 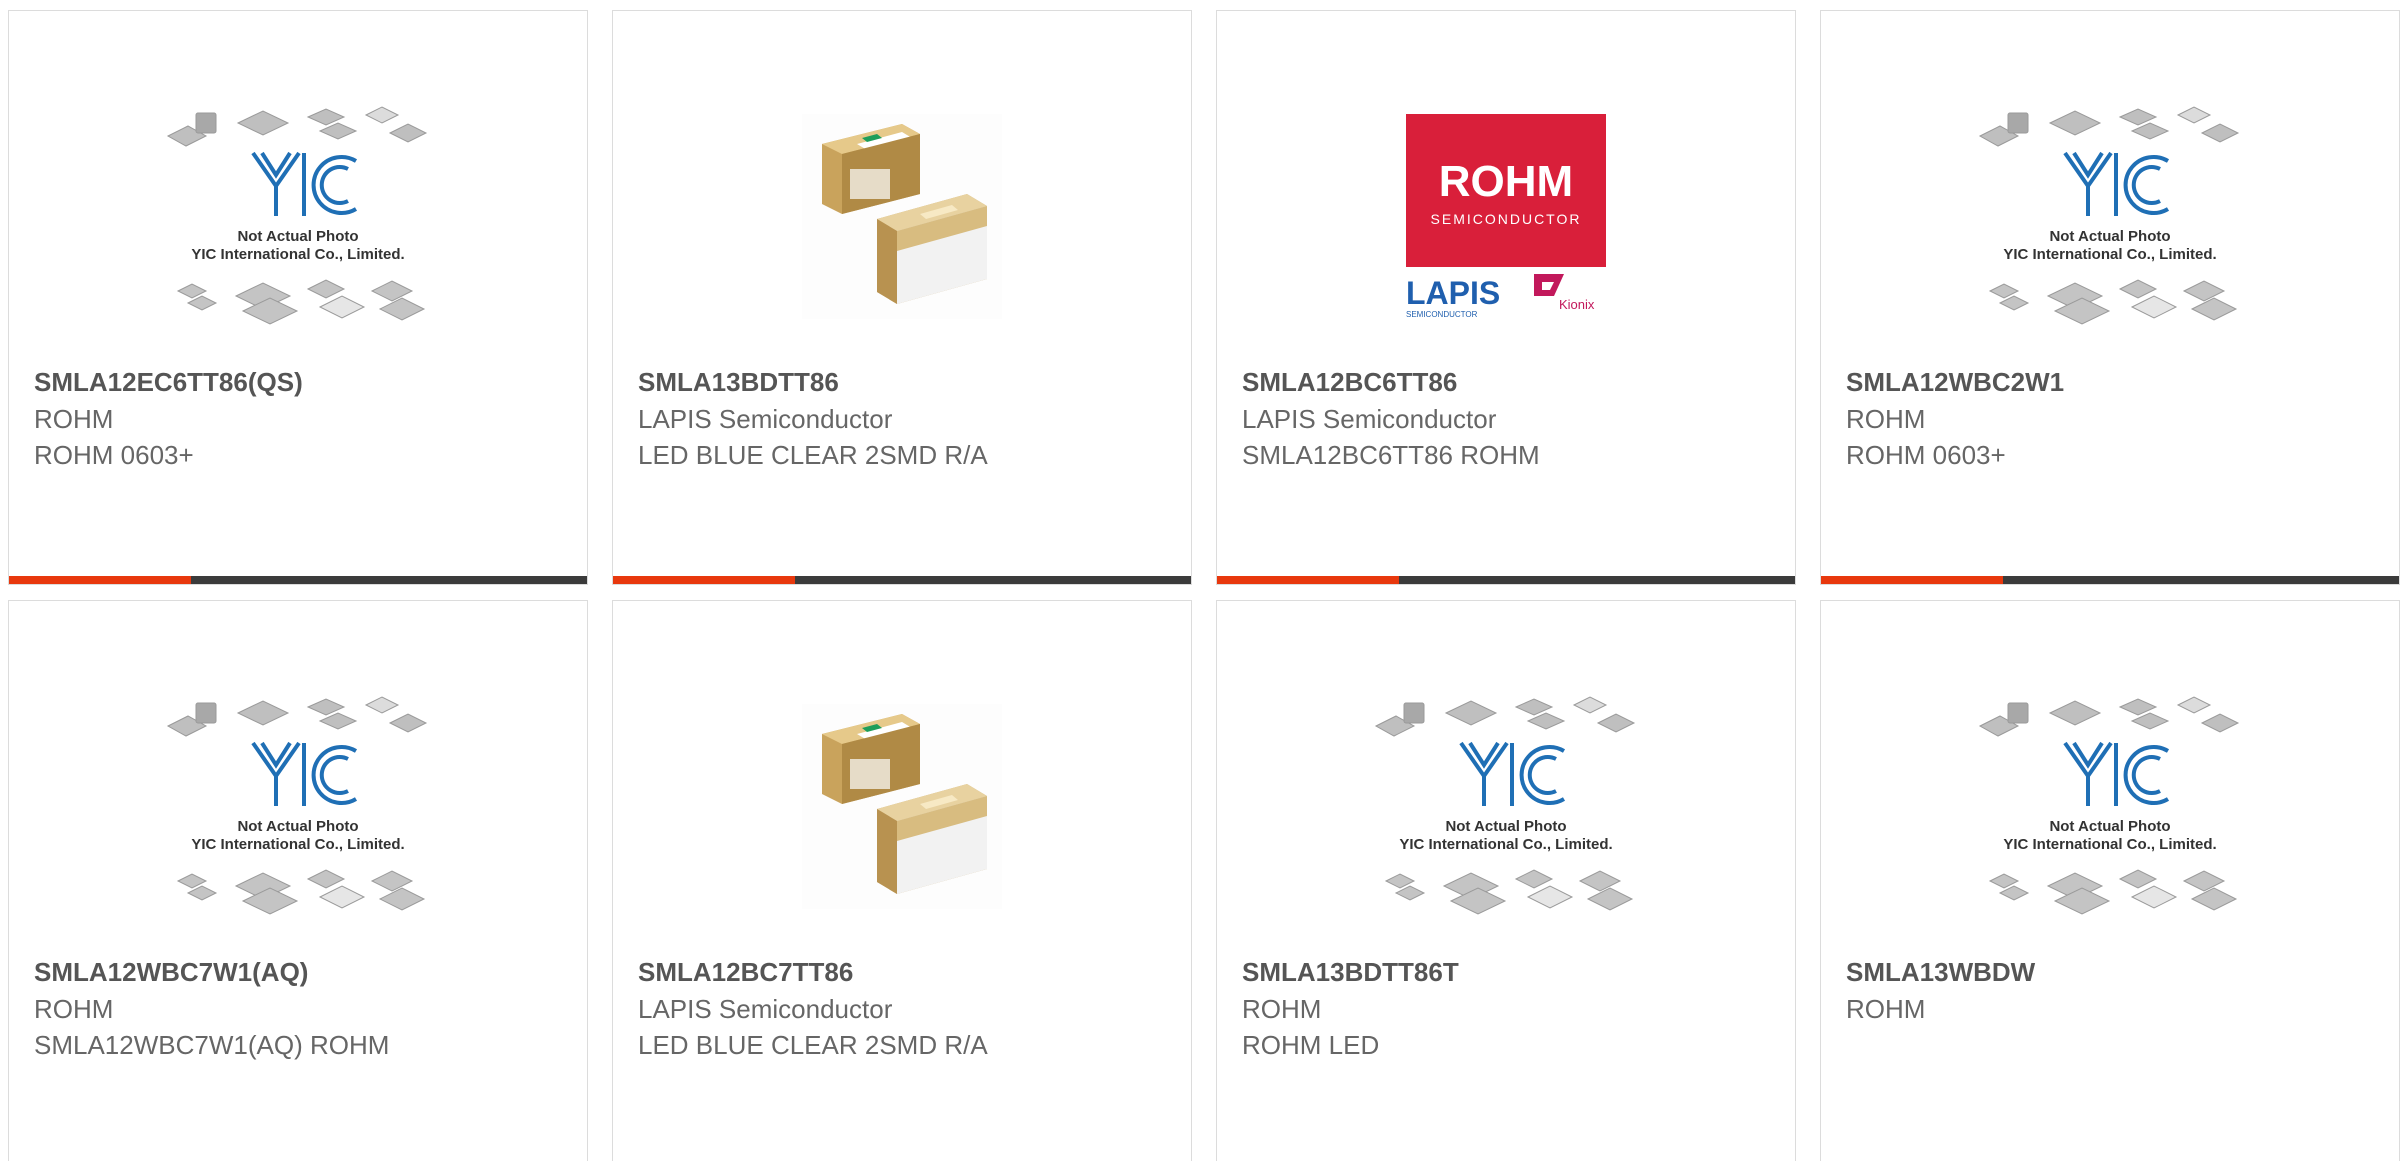 I want to click on product-description: ROHM LED, so click(x=1311, y=1045).